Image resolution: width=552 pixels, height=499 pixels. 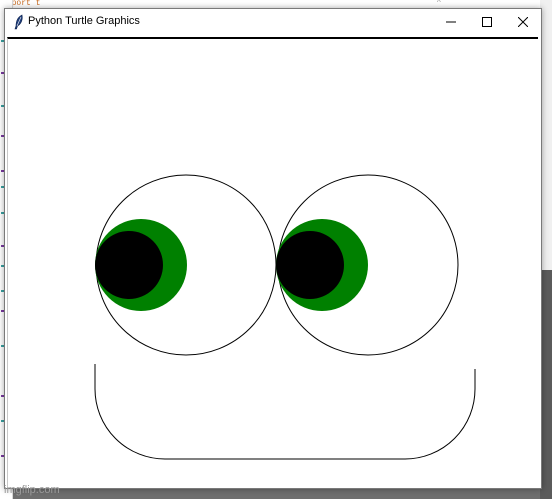 I want to click on maximize-icon, so click(x=487, y=22).